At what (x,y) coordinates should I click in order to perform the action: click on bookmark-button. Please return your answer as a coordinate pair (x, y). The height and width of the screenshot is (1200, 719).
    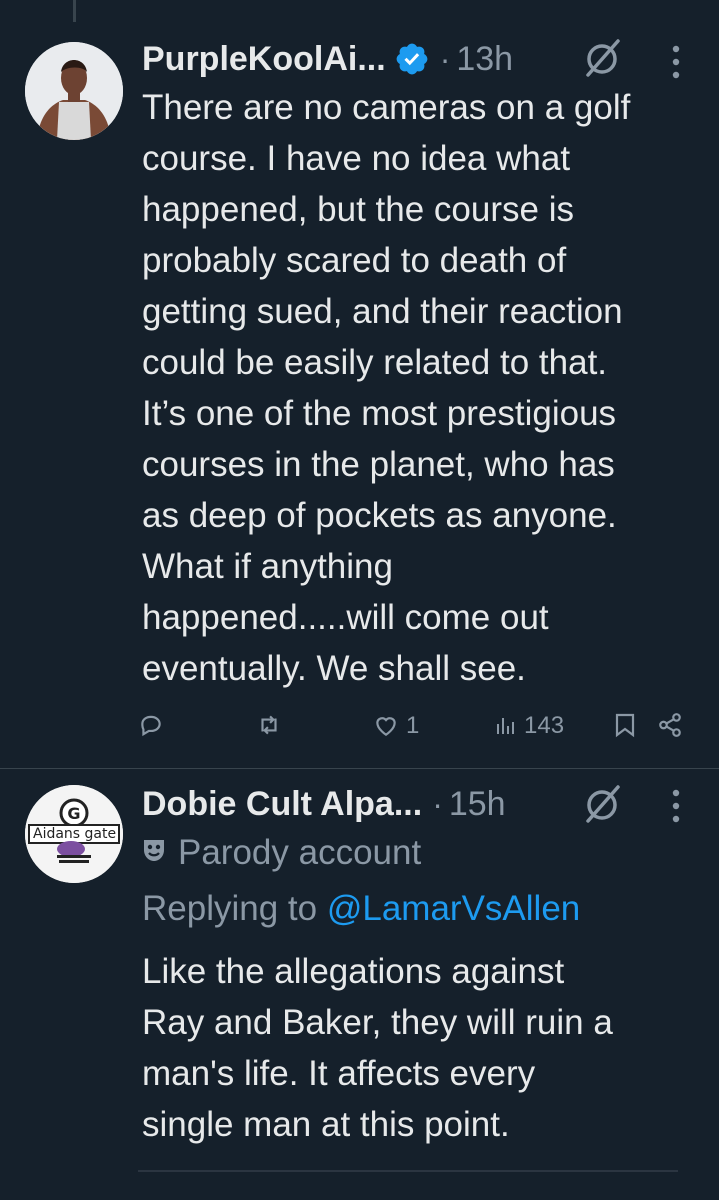
    Looking at the image, I should click on (625, 725).